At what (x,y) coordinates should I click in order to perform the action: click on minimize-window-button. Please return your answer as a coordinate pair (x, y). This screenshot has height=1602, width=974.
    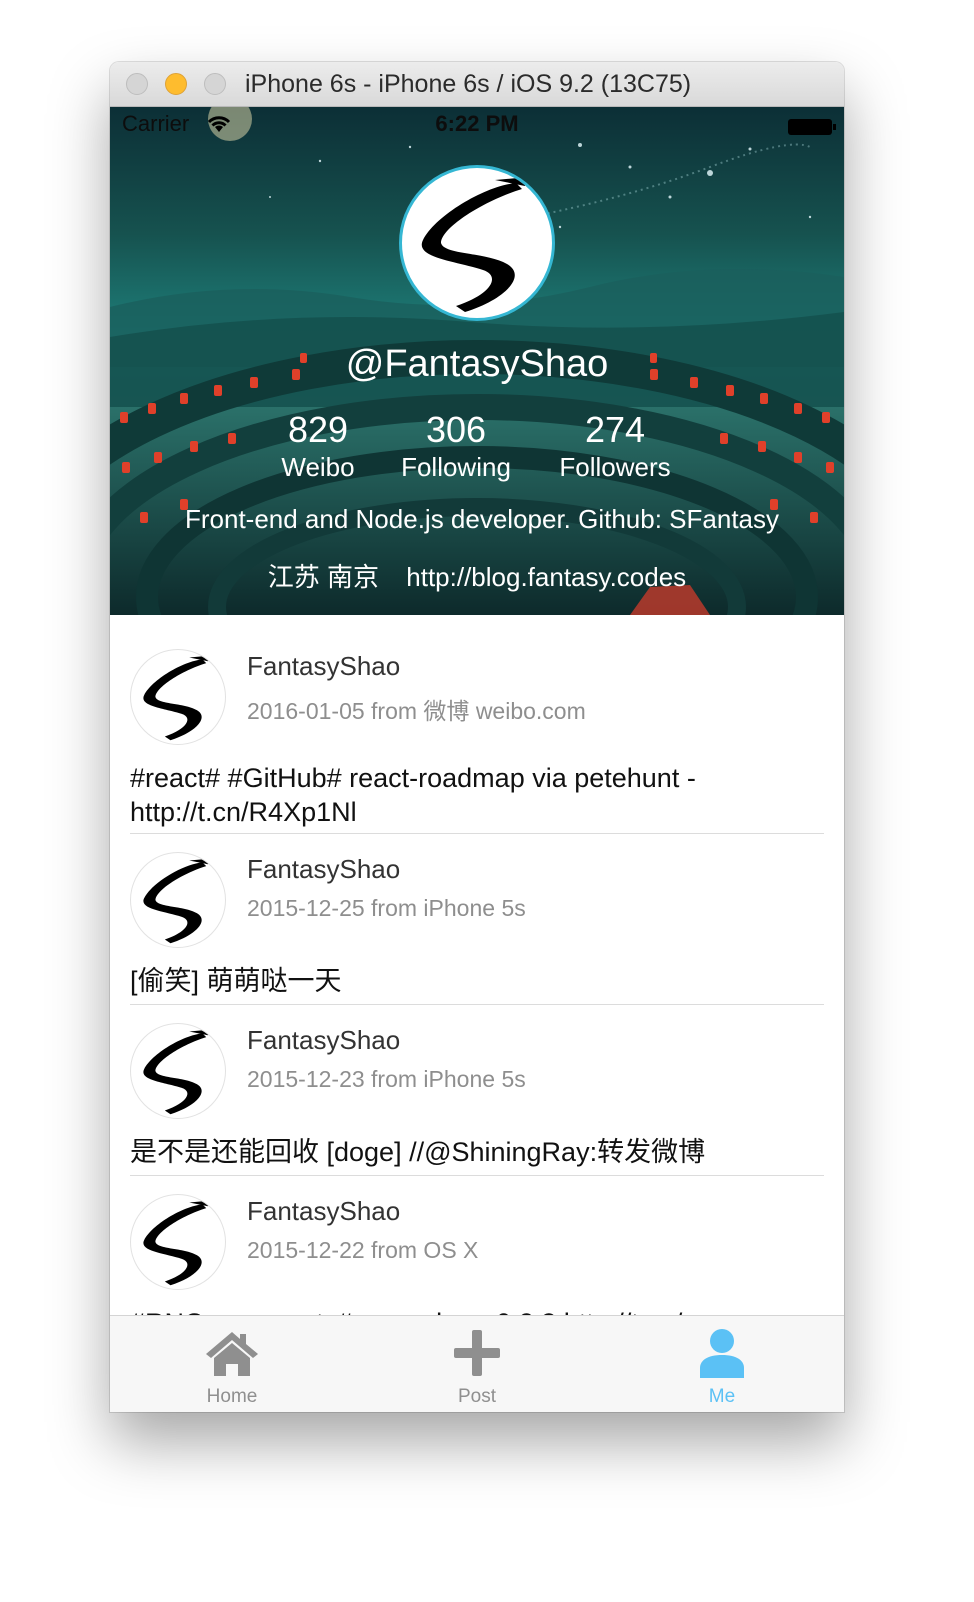
    Looking at the image, I should click on (176, 84).